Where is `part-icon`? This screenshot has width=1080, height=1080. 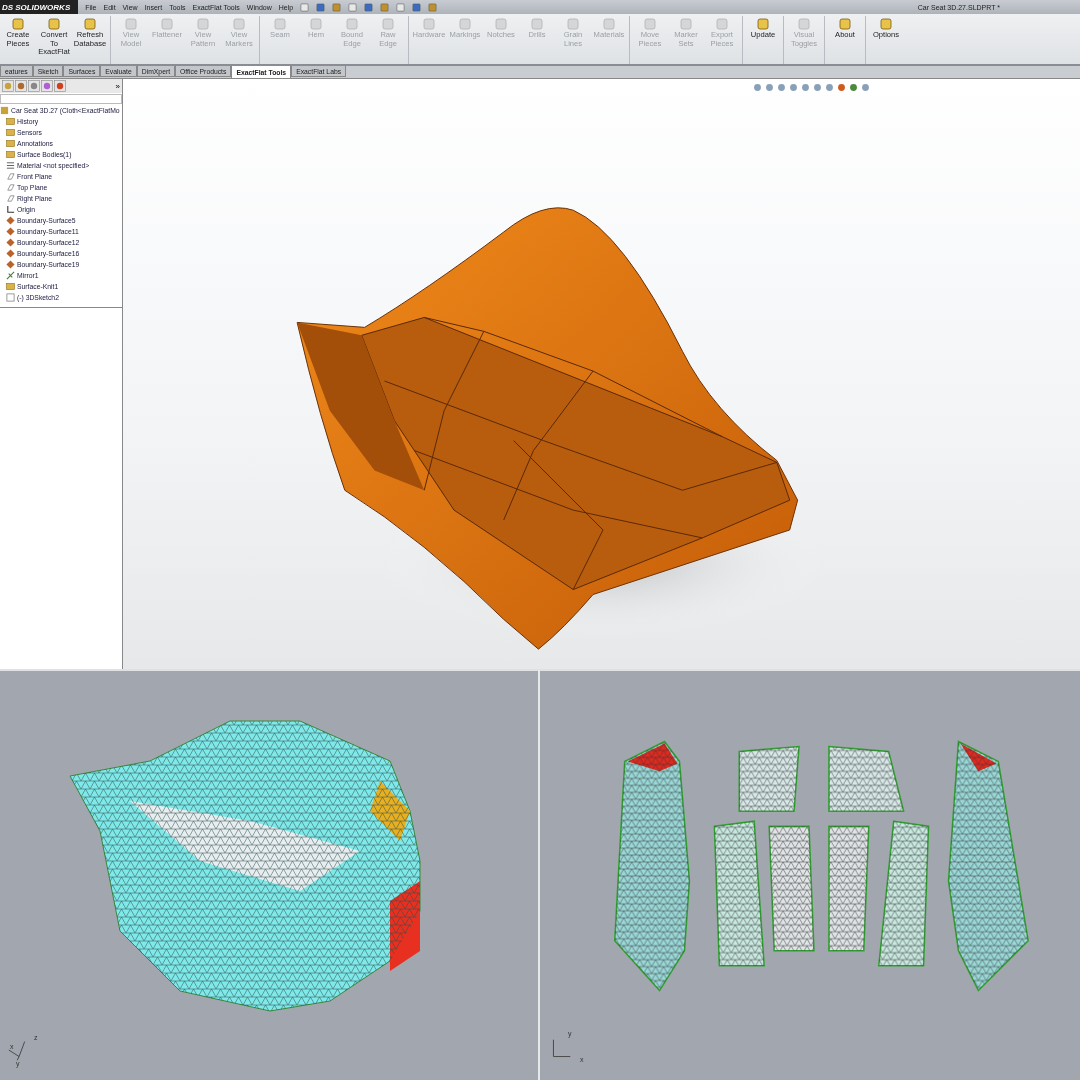 part-icon is located at coordinates (4, 110).